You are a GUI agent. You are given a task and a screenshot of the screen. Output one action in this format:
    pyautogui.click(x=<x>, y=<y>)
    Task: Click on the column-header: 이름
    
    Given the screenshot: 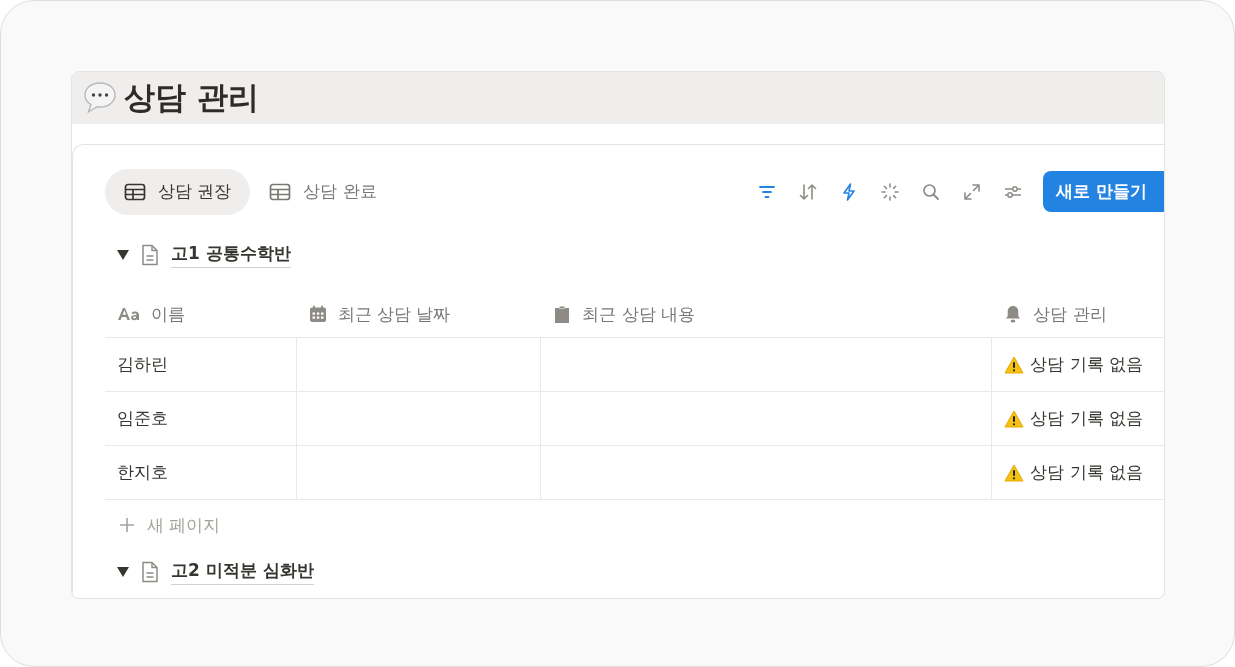 What is the action you would take?
    pyautogui.click(x=168, y=314)
    